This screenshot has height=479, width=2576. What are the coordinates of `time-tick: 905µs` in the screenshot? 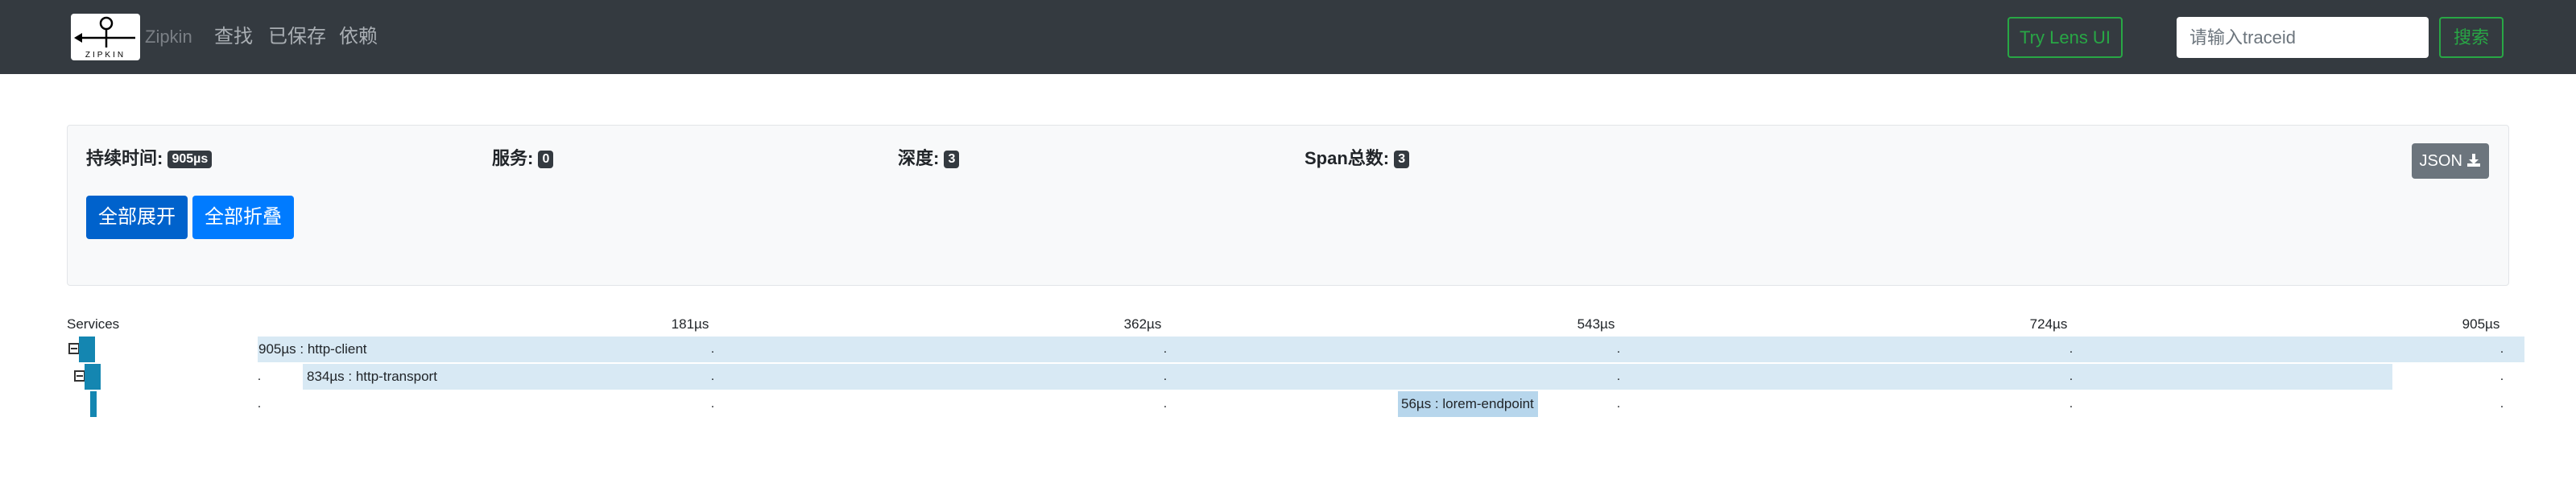 It's located at (2481, 324).